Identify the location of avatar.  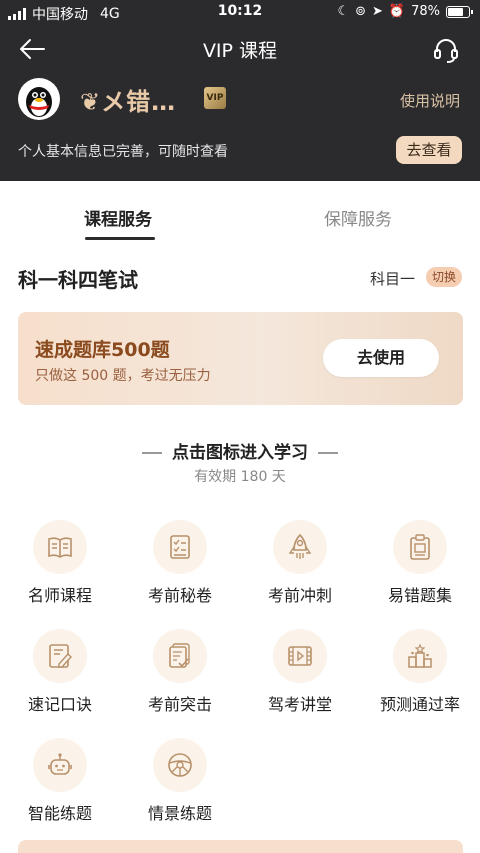
(39, 99).